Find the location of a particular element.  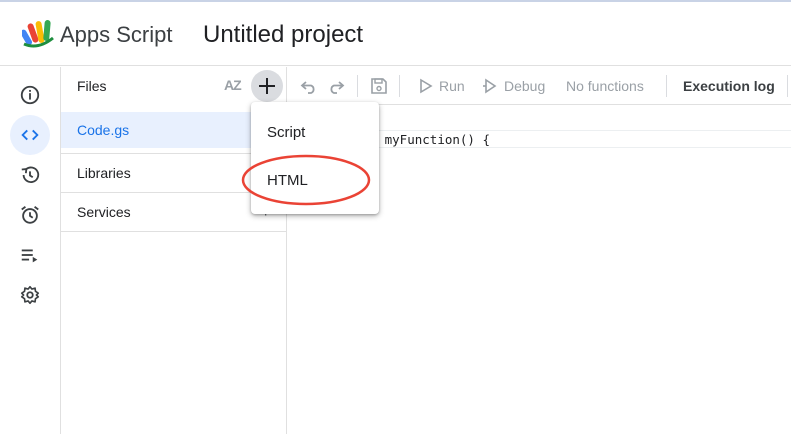

plus-icon is located at coordinates (267, 86).